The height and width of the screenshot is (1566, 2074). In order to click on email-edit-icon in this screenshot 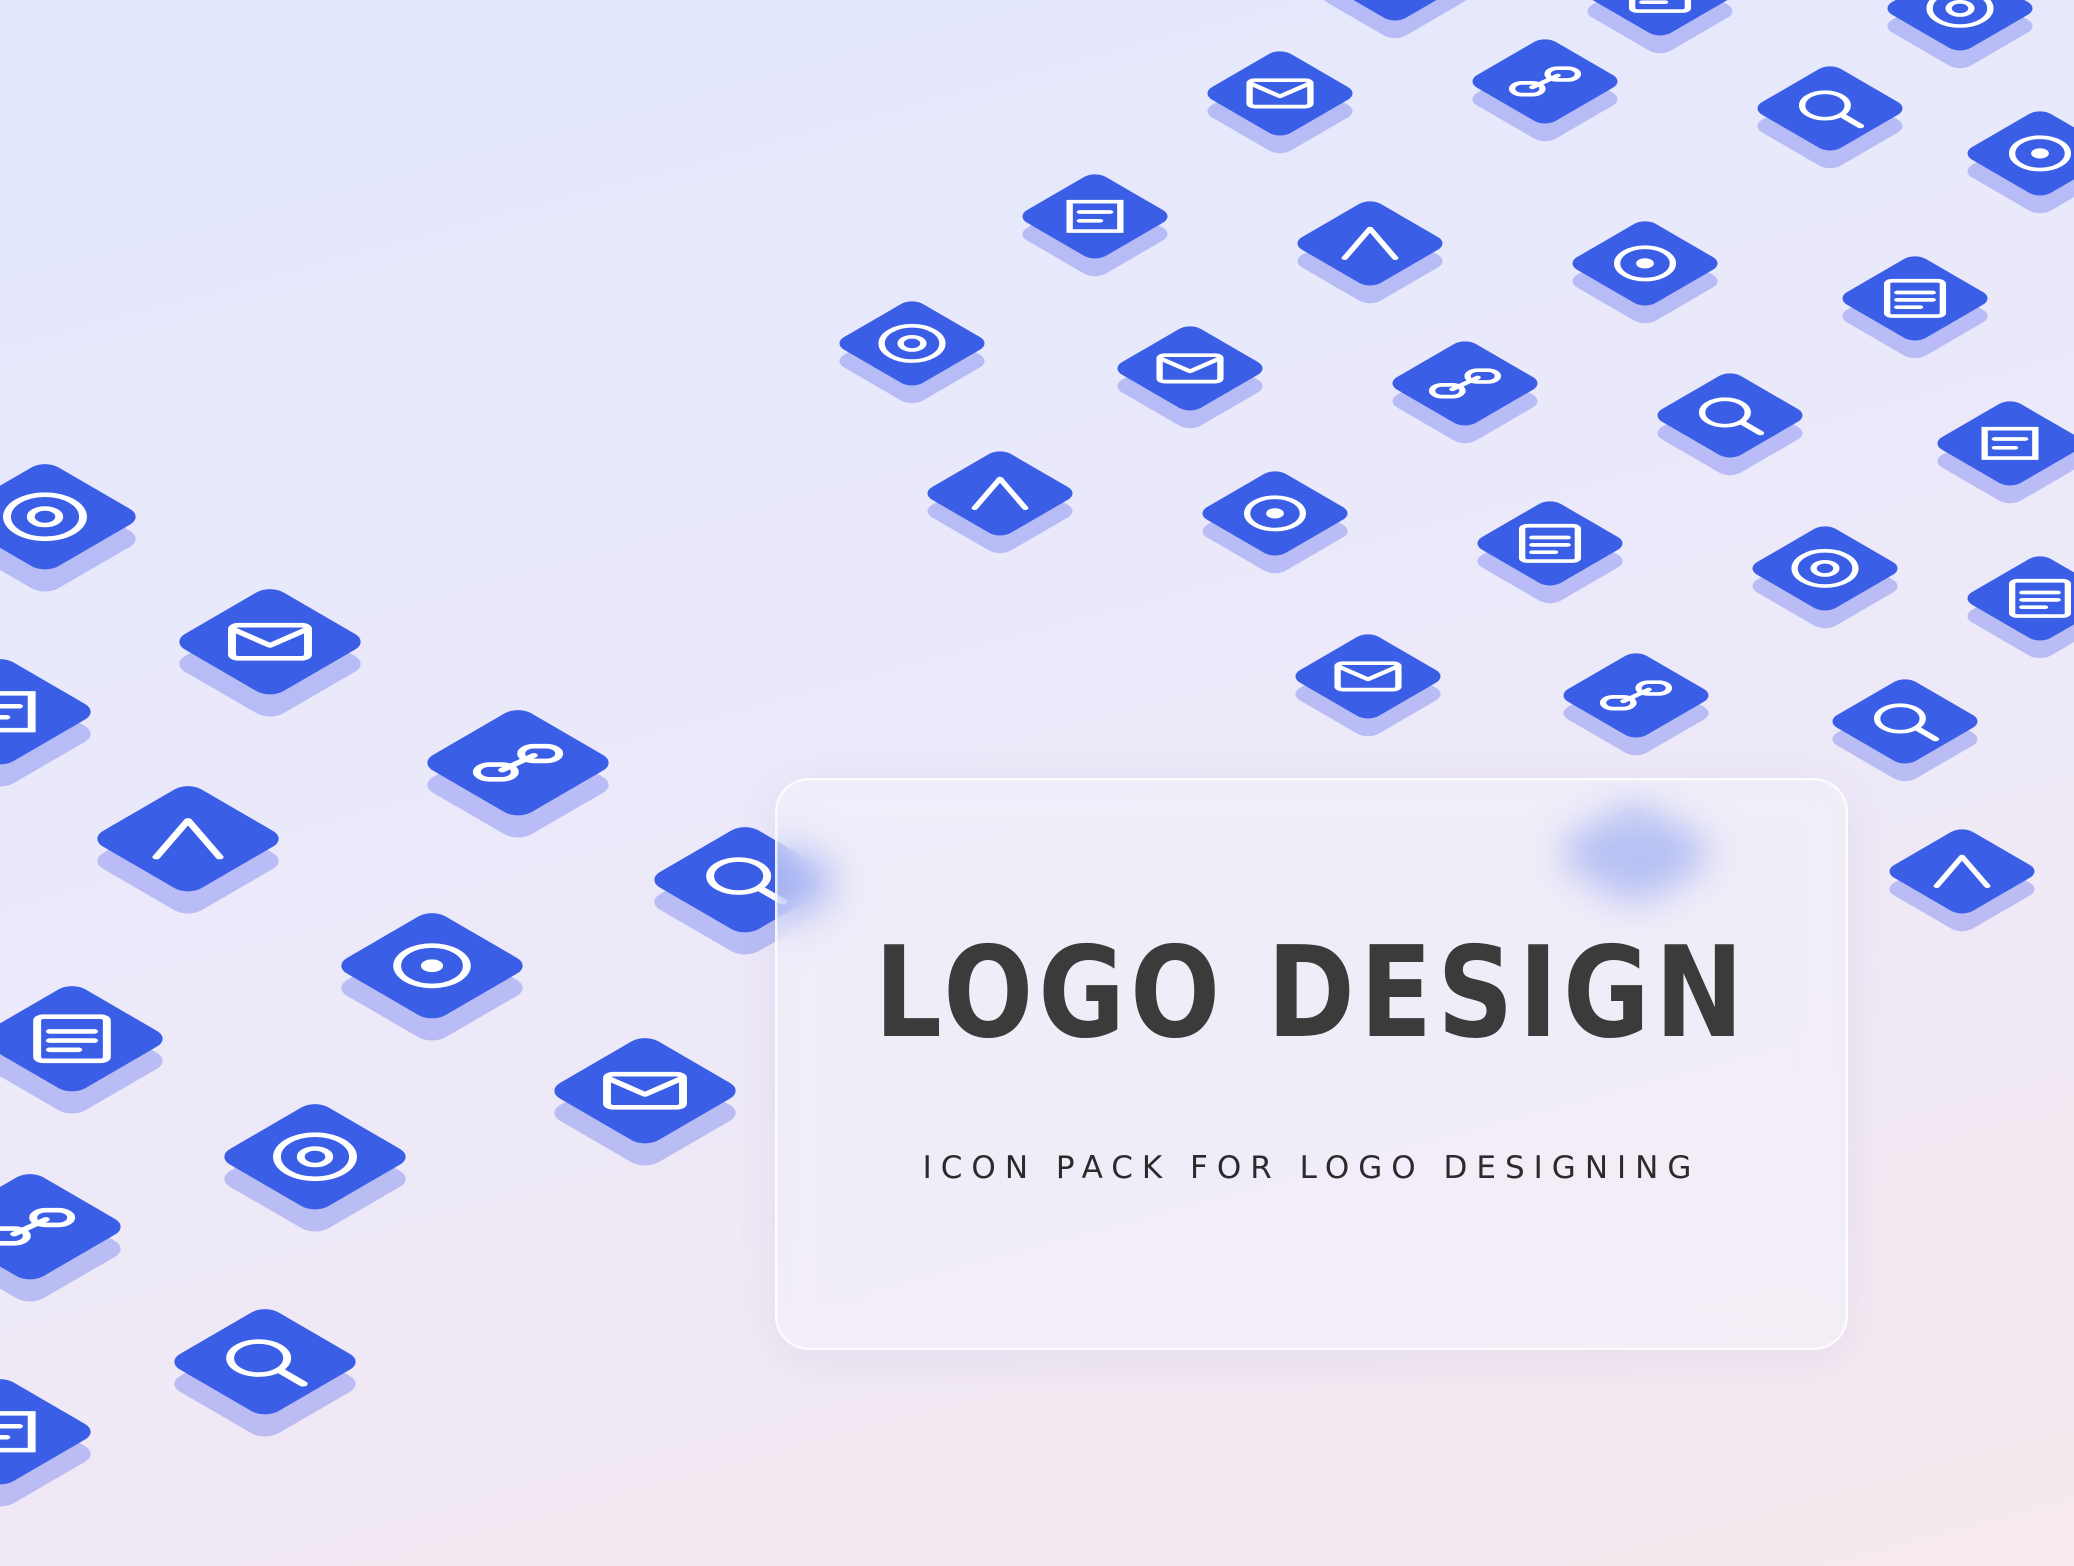, I will do `click(1000, 502)`.